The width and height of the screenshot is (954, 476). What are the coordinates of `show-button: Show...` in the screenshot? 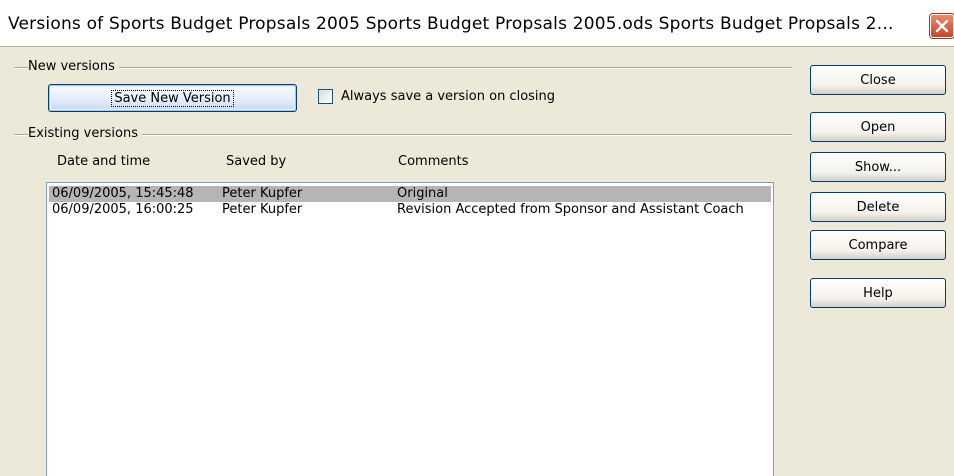 It's located at (878, 167).